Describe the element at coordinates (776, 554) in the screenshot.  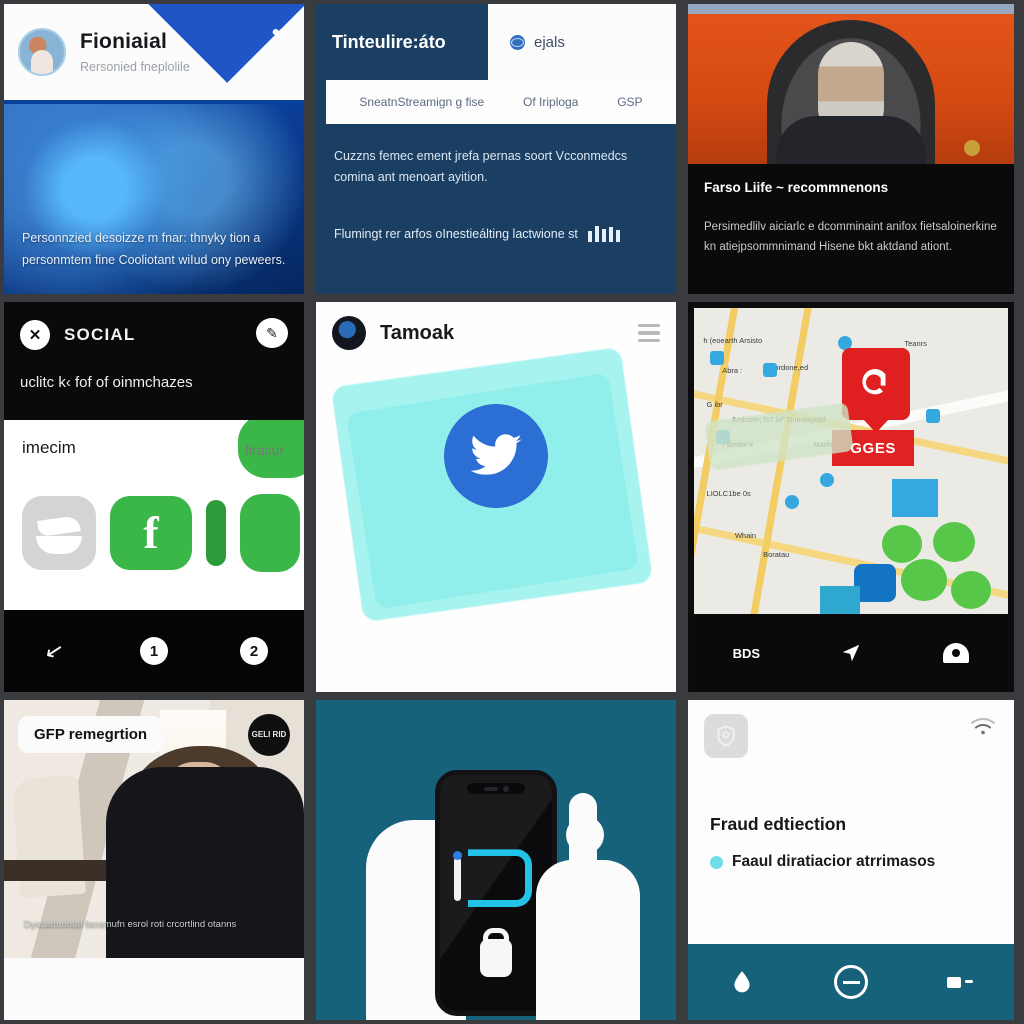
I see `map-label-9: Boratau` at that location.